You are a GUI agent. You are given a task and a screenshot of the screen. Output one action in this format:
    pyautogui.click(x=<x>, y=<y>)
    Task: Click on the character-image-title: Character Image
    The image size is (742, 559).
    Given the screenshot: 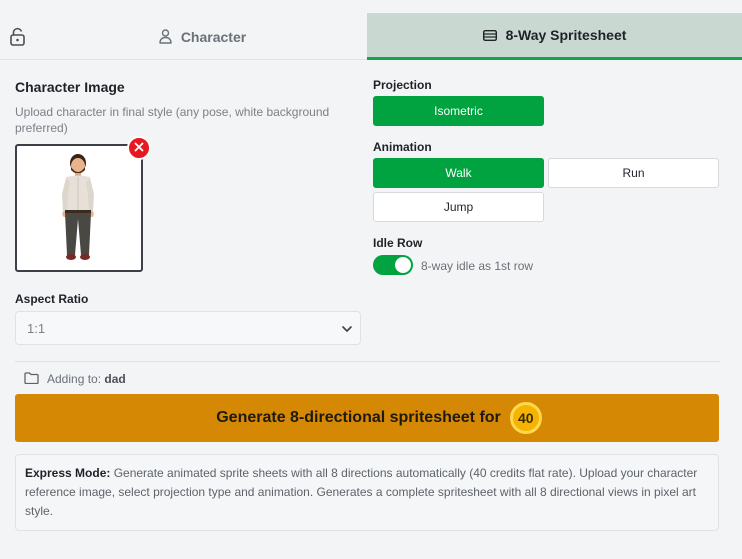 What is the action you would take?
    pyautogui.click(x=70, y=87)
    